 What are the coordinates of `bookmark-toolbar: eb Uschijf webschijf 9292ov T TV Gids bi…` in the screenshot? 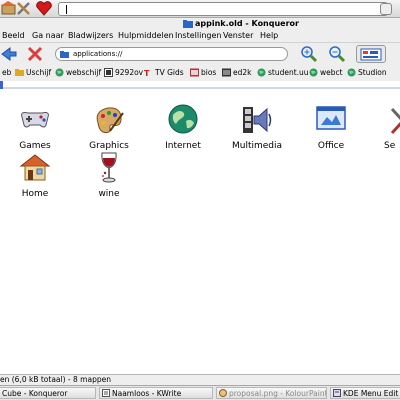 It's located at (200, 72).